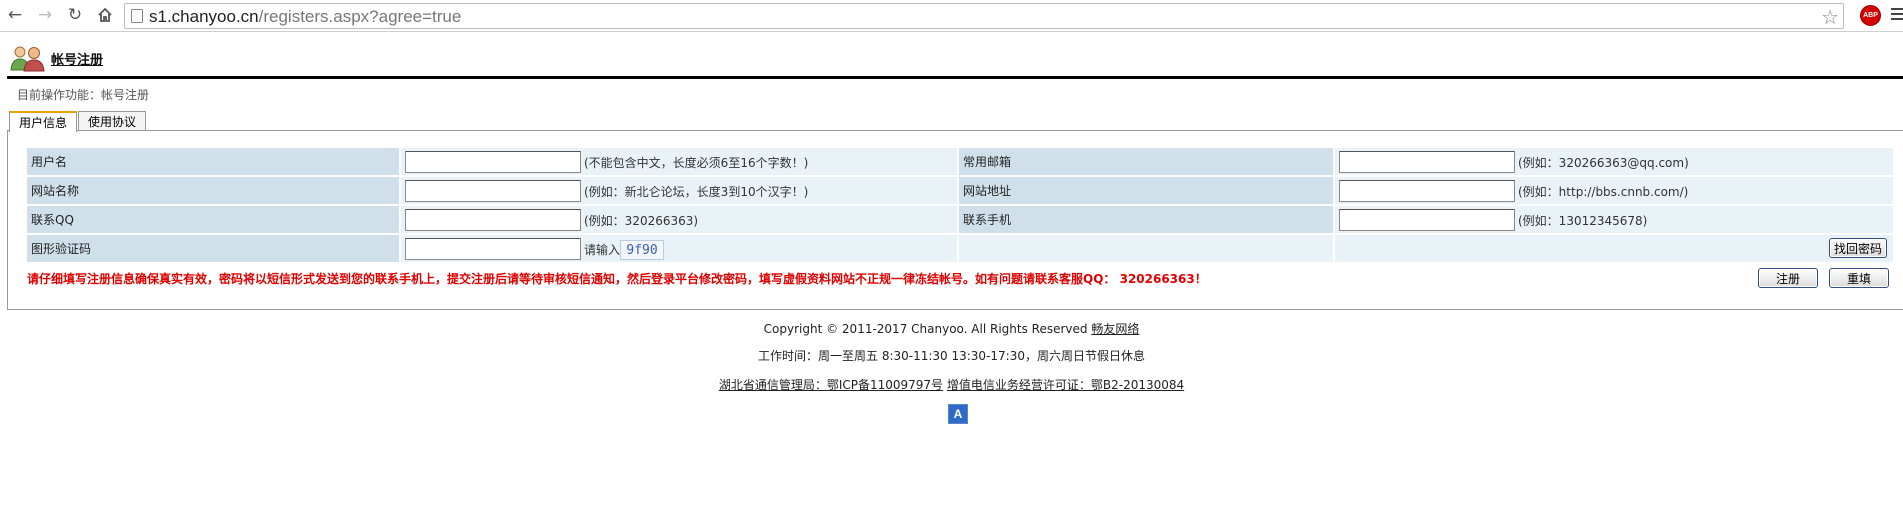 Image resolution: width=1903 pixels, height=513 pixels. Describe the element at coordinates (602, 250) in the screenshot. I see `captcha-prompt: 请输入` at that location.